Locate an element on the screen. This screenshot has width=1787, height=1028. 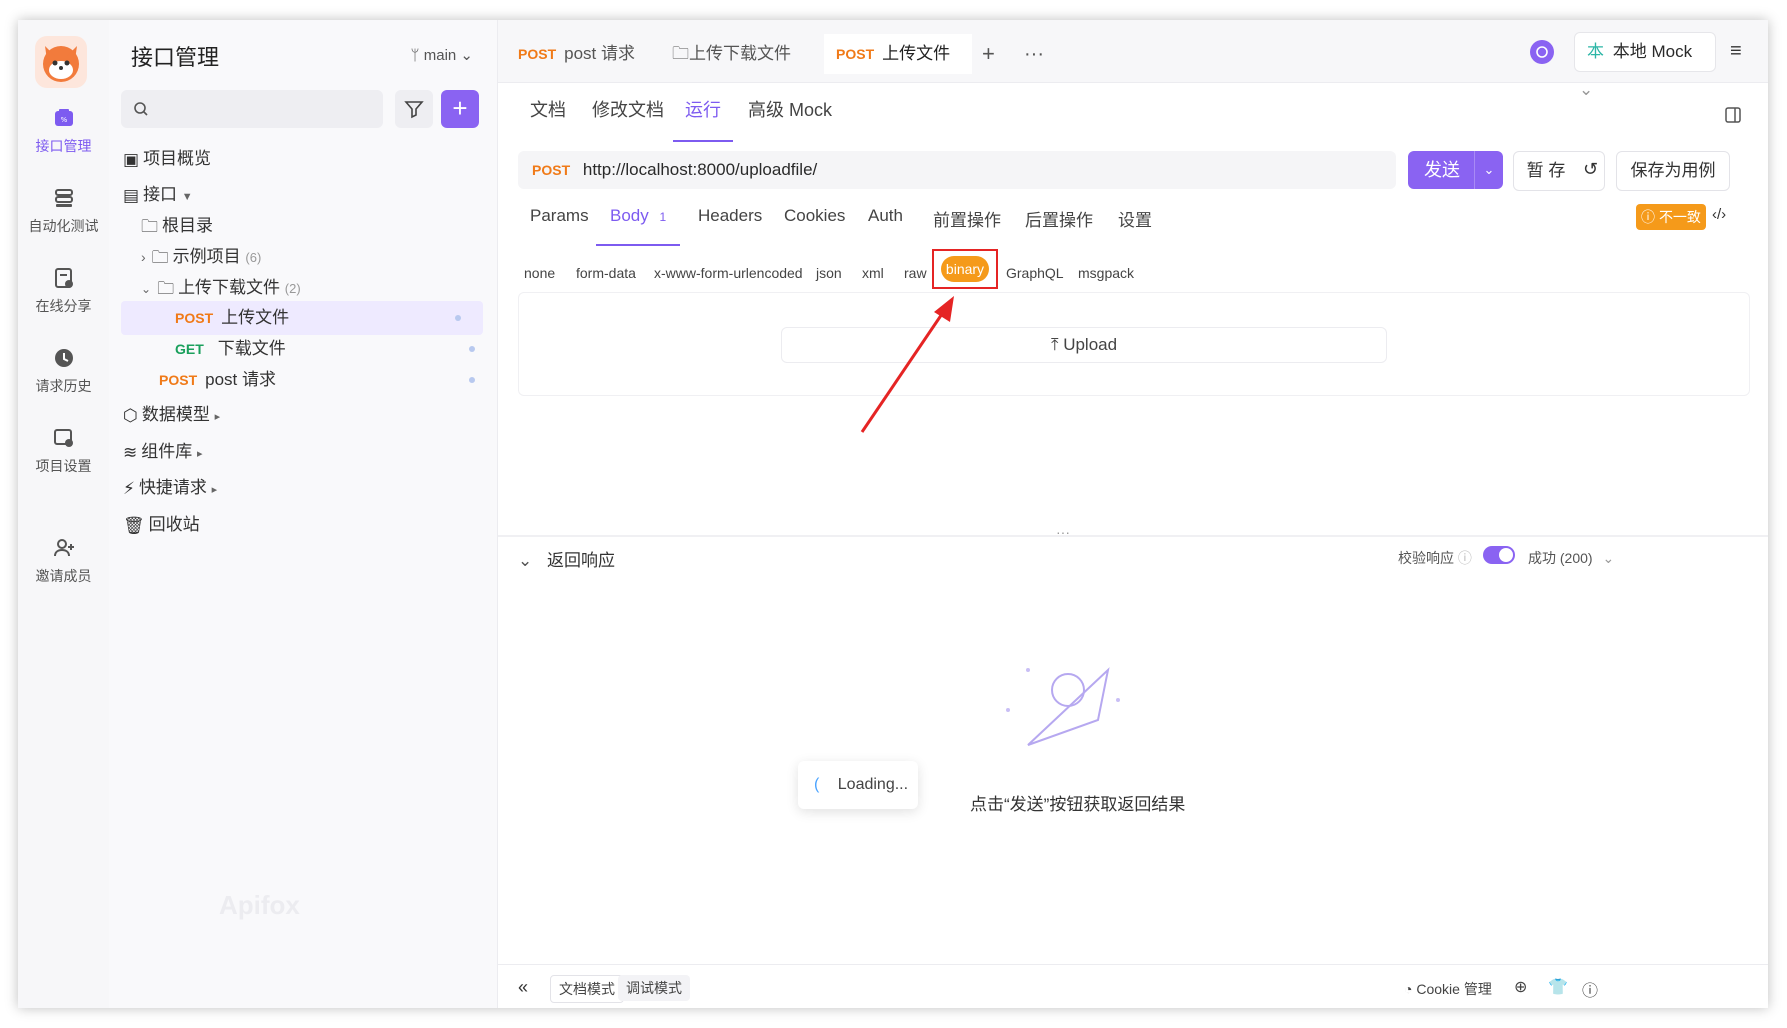
rail-item-share: 在线分享 is located at coordinates (63, 291).